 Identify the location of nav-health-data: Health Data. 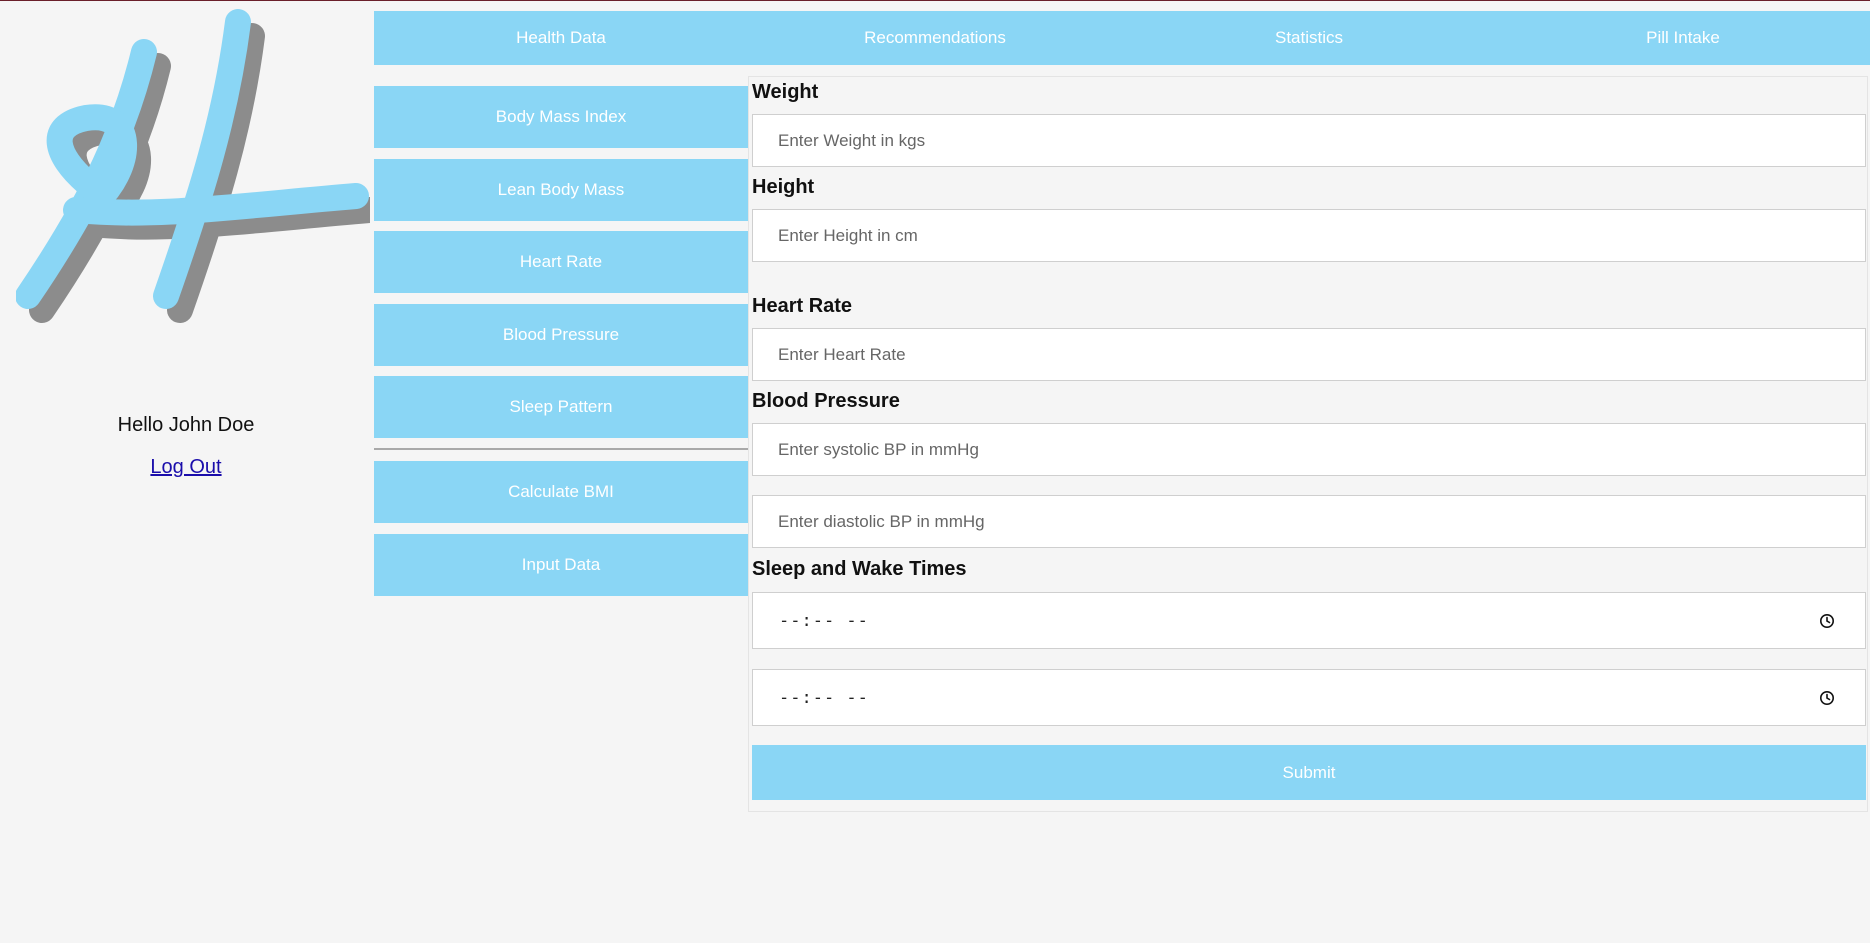
(561, 38).